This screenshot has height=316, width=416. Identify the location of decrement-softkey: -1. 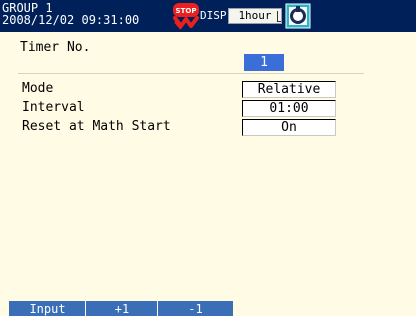
(195, 308).